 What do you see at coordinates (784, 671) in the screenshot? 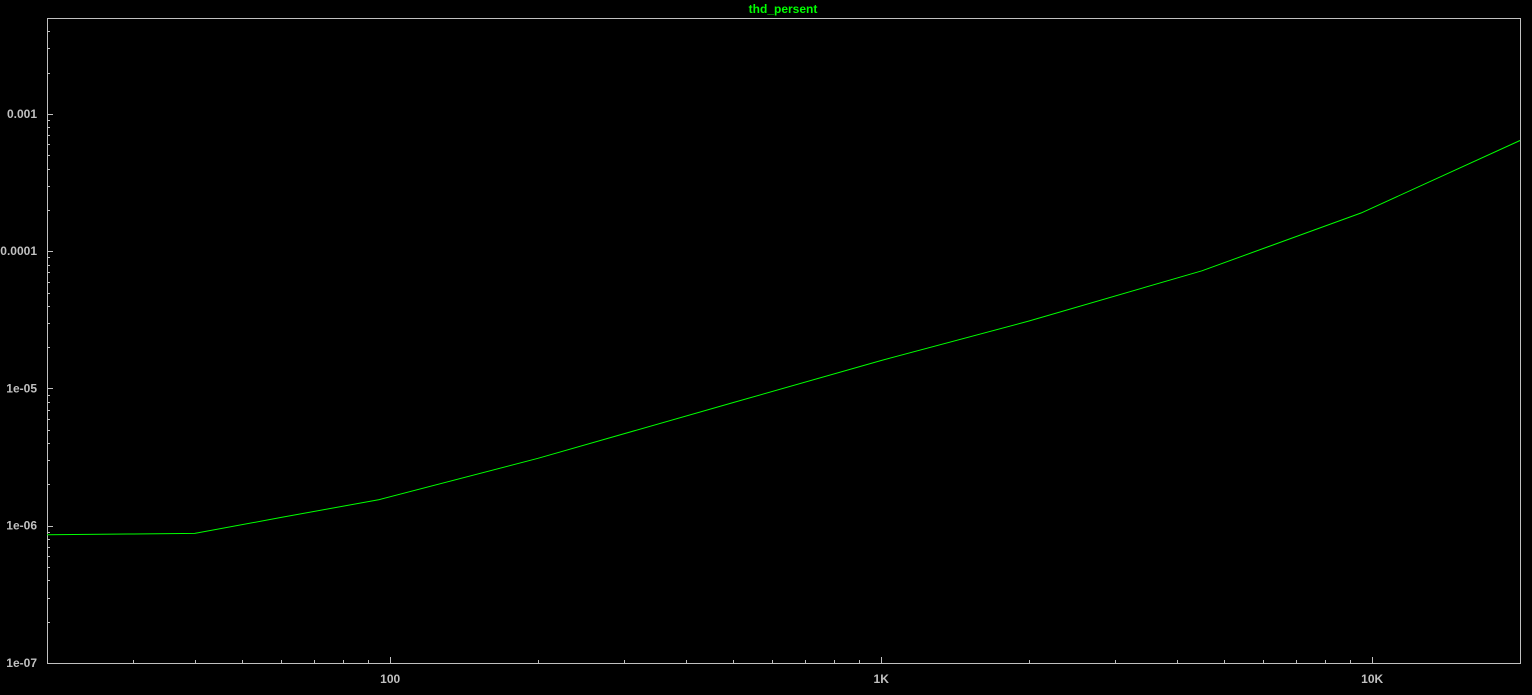
I see `x-axis: 100 1K 10K` at bounding box center [784, 671].